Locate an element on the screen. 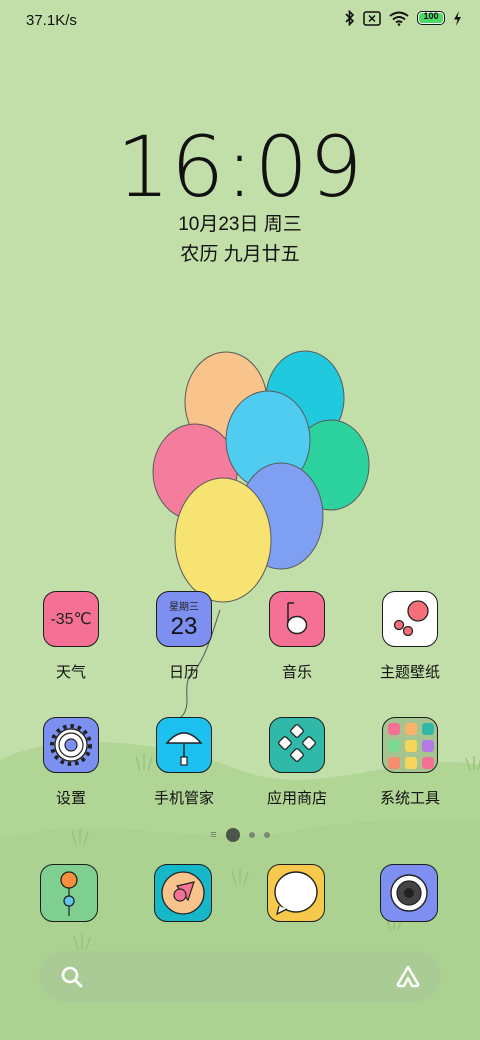 This screenshot has width=480, height=1040. app-themes: 主题壁纸 is located at coordinates (410, 636).